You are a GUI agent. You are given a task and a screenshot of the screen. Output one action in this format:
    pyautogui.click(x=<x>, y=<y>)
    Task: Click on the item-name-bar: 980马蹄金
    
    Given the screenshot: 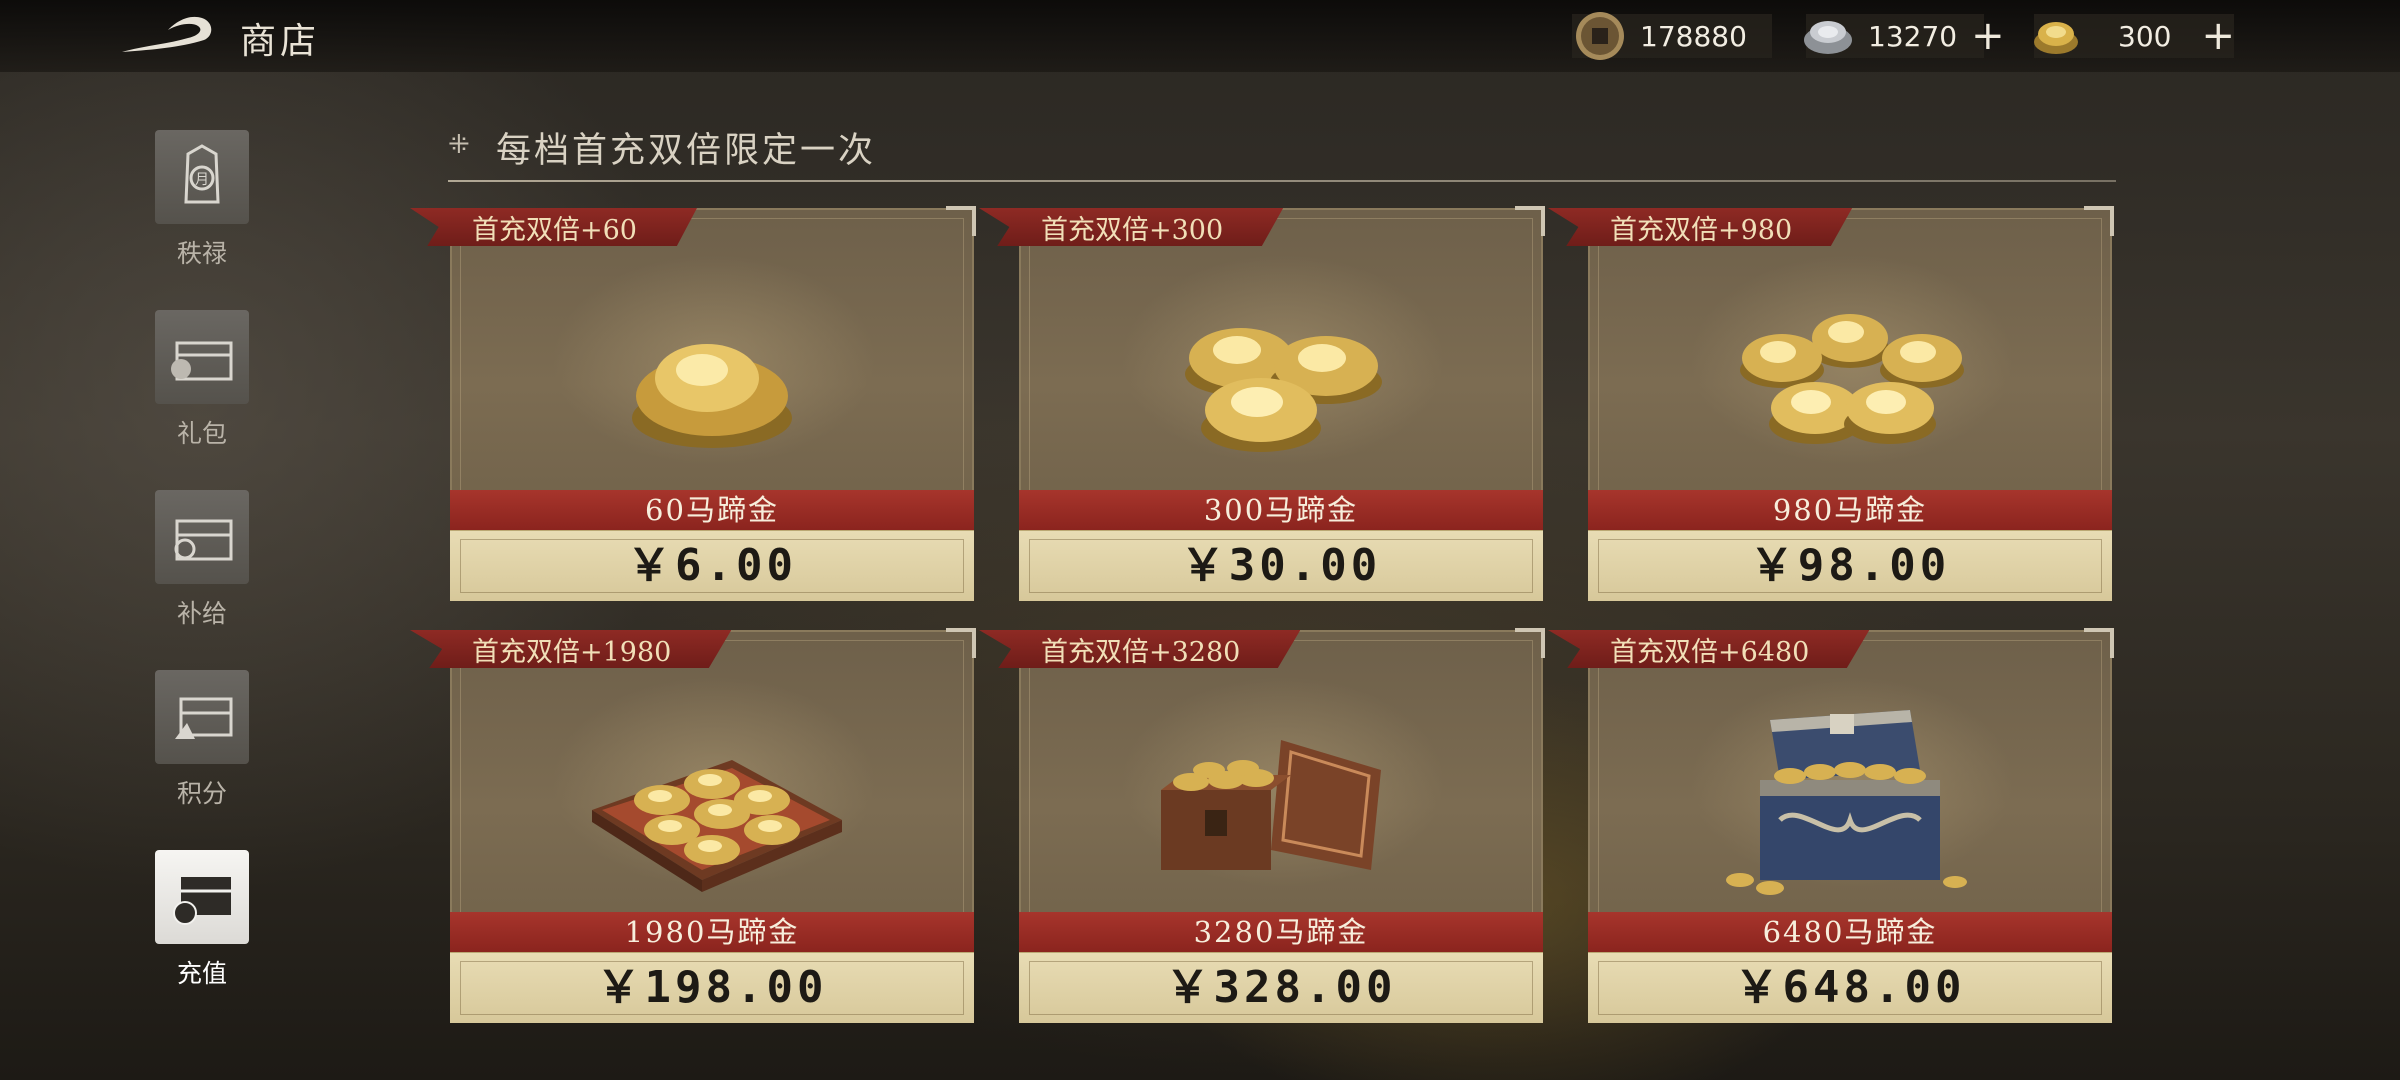 What is the action you would take?
    pyautogui.click(x=1850, y=510)
    